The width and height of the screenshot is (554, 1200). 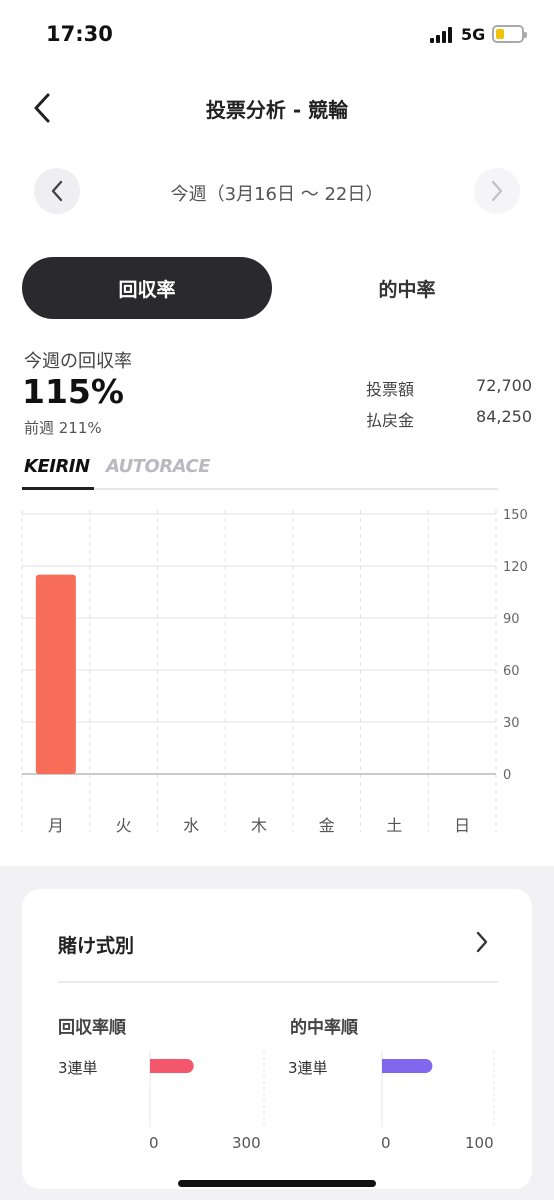 What do you see at coordinates (504, 416) in the screenshot?
I see `payout-value: 84,250` at bounding box center [504, 416].